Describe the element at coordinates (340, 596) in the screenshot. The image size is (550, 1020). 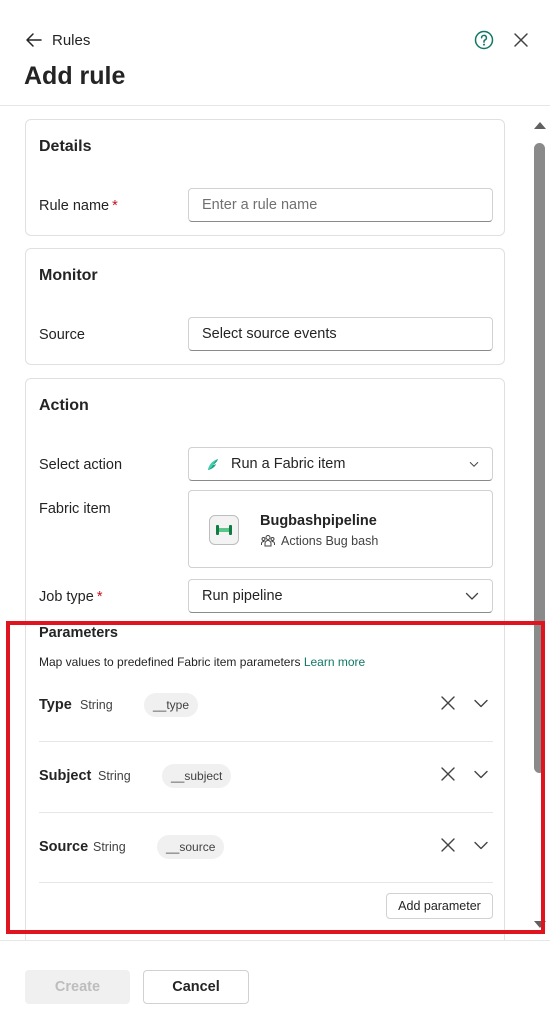
I see `job-type-dropdown: Run pipeline` at that location.